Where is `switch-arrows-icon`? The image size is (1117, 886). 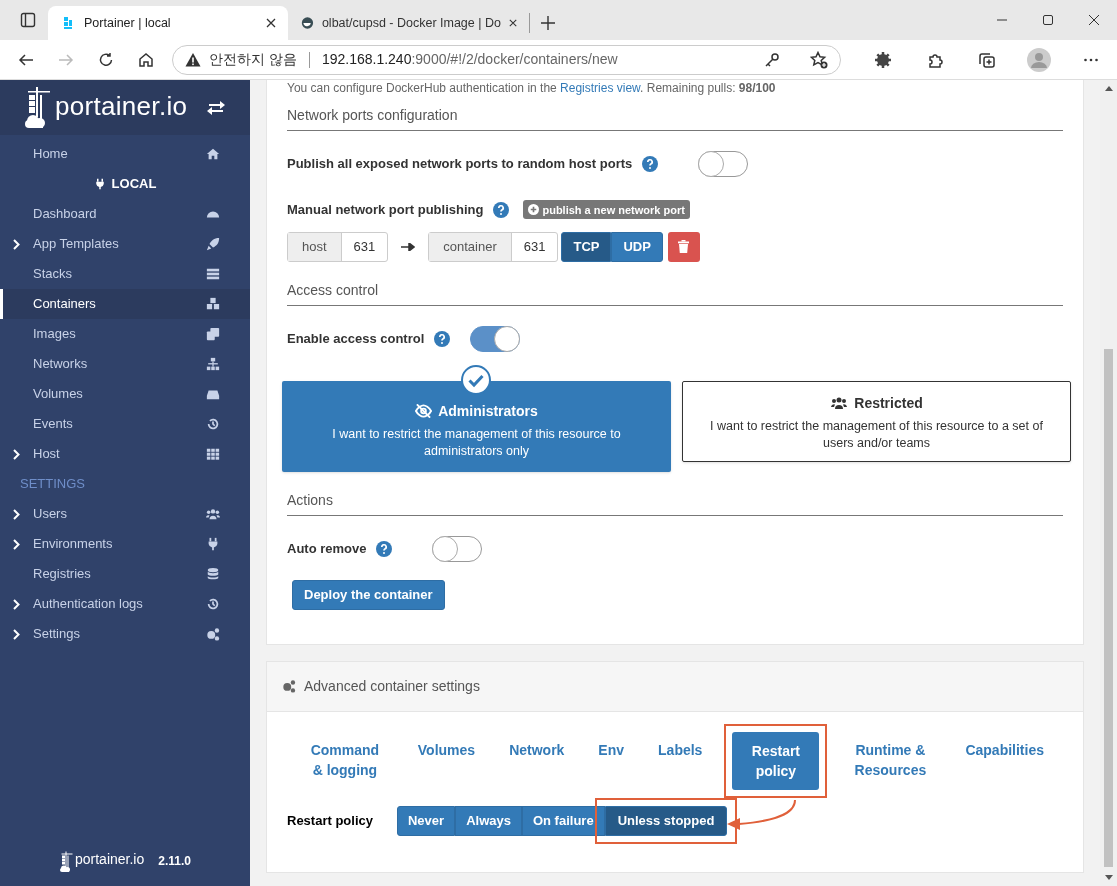
switch-arrows-icon is located at coordinates (216, 107).